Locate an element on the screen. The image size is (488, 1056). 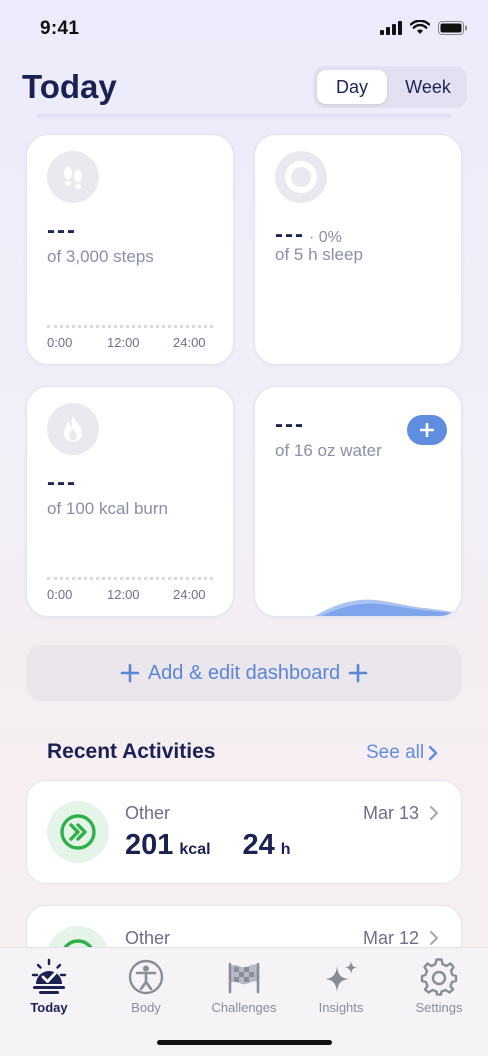
see-all-label: See all is located at coordinates (395, 752).